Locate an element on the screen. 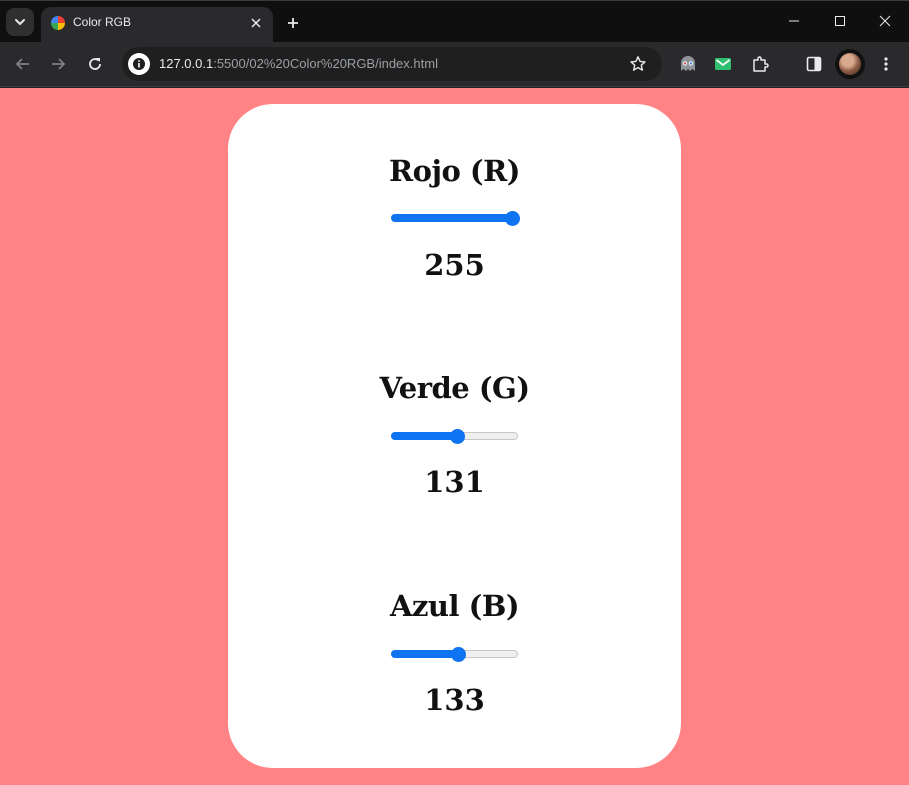 The width and height of the screenshot is (909, 785). forward-button is located at coordinates (58, 64).